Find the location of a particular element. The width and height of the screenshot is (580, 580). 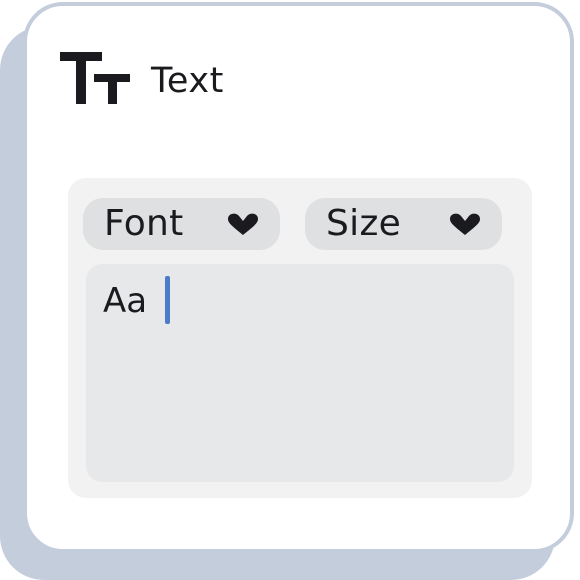

font-dropdown: Font is located at coordinates (181, 224).